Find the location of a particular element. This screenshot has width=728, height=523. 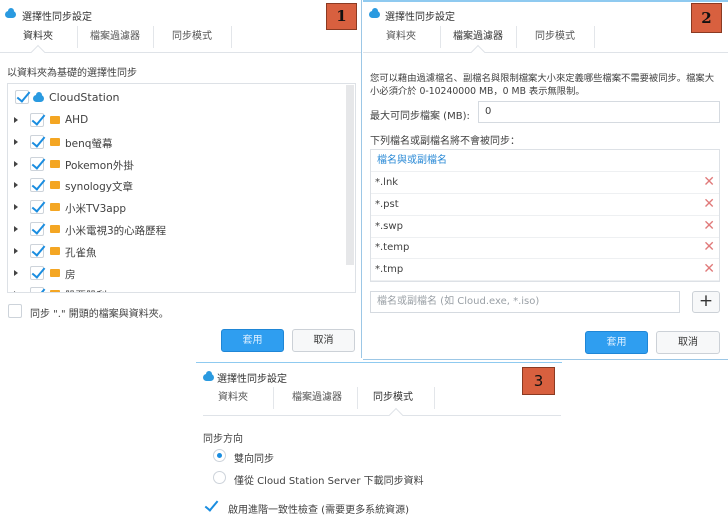

tree-item: Pokemon外掛 is located at coordinates (173, 164).